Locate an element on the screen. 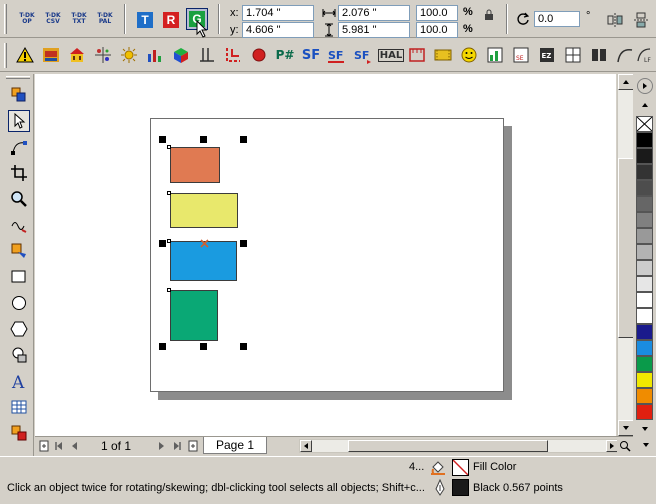 The height and width of the screenshot is (504, 656). align-nodes-button is located at coordinates (103, 55).